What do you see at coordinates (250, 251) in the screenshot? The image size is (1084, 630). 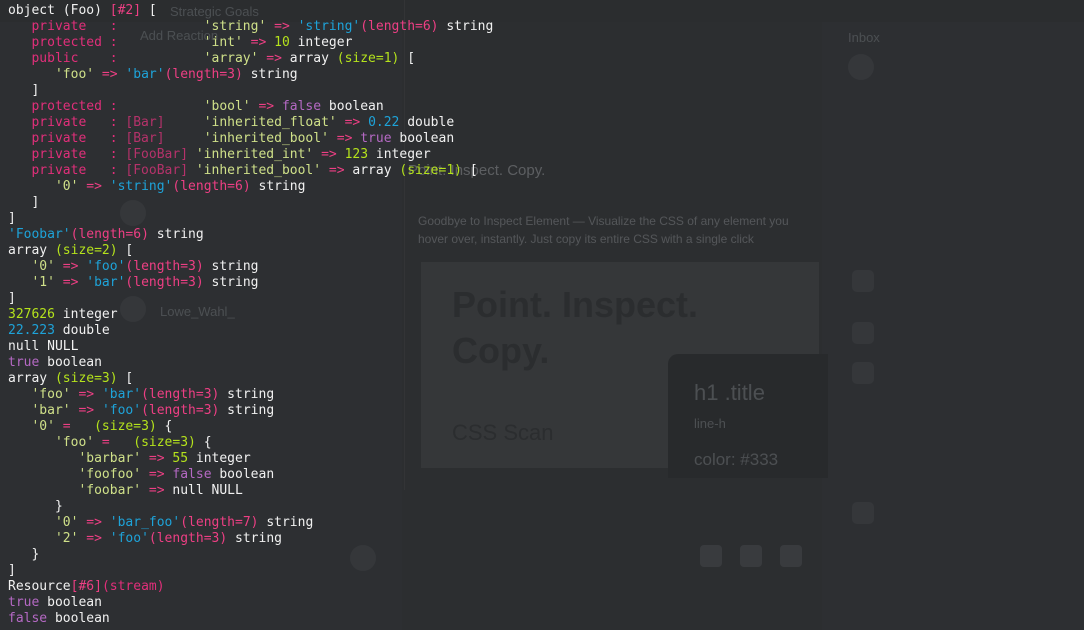 I see `output-line: array (size=2) [` at bounding box center [250, 251].